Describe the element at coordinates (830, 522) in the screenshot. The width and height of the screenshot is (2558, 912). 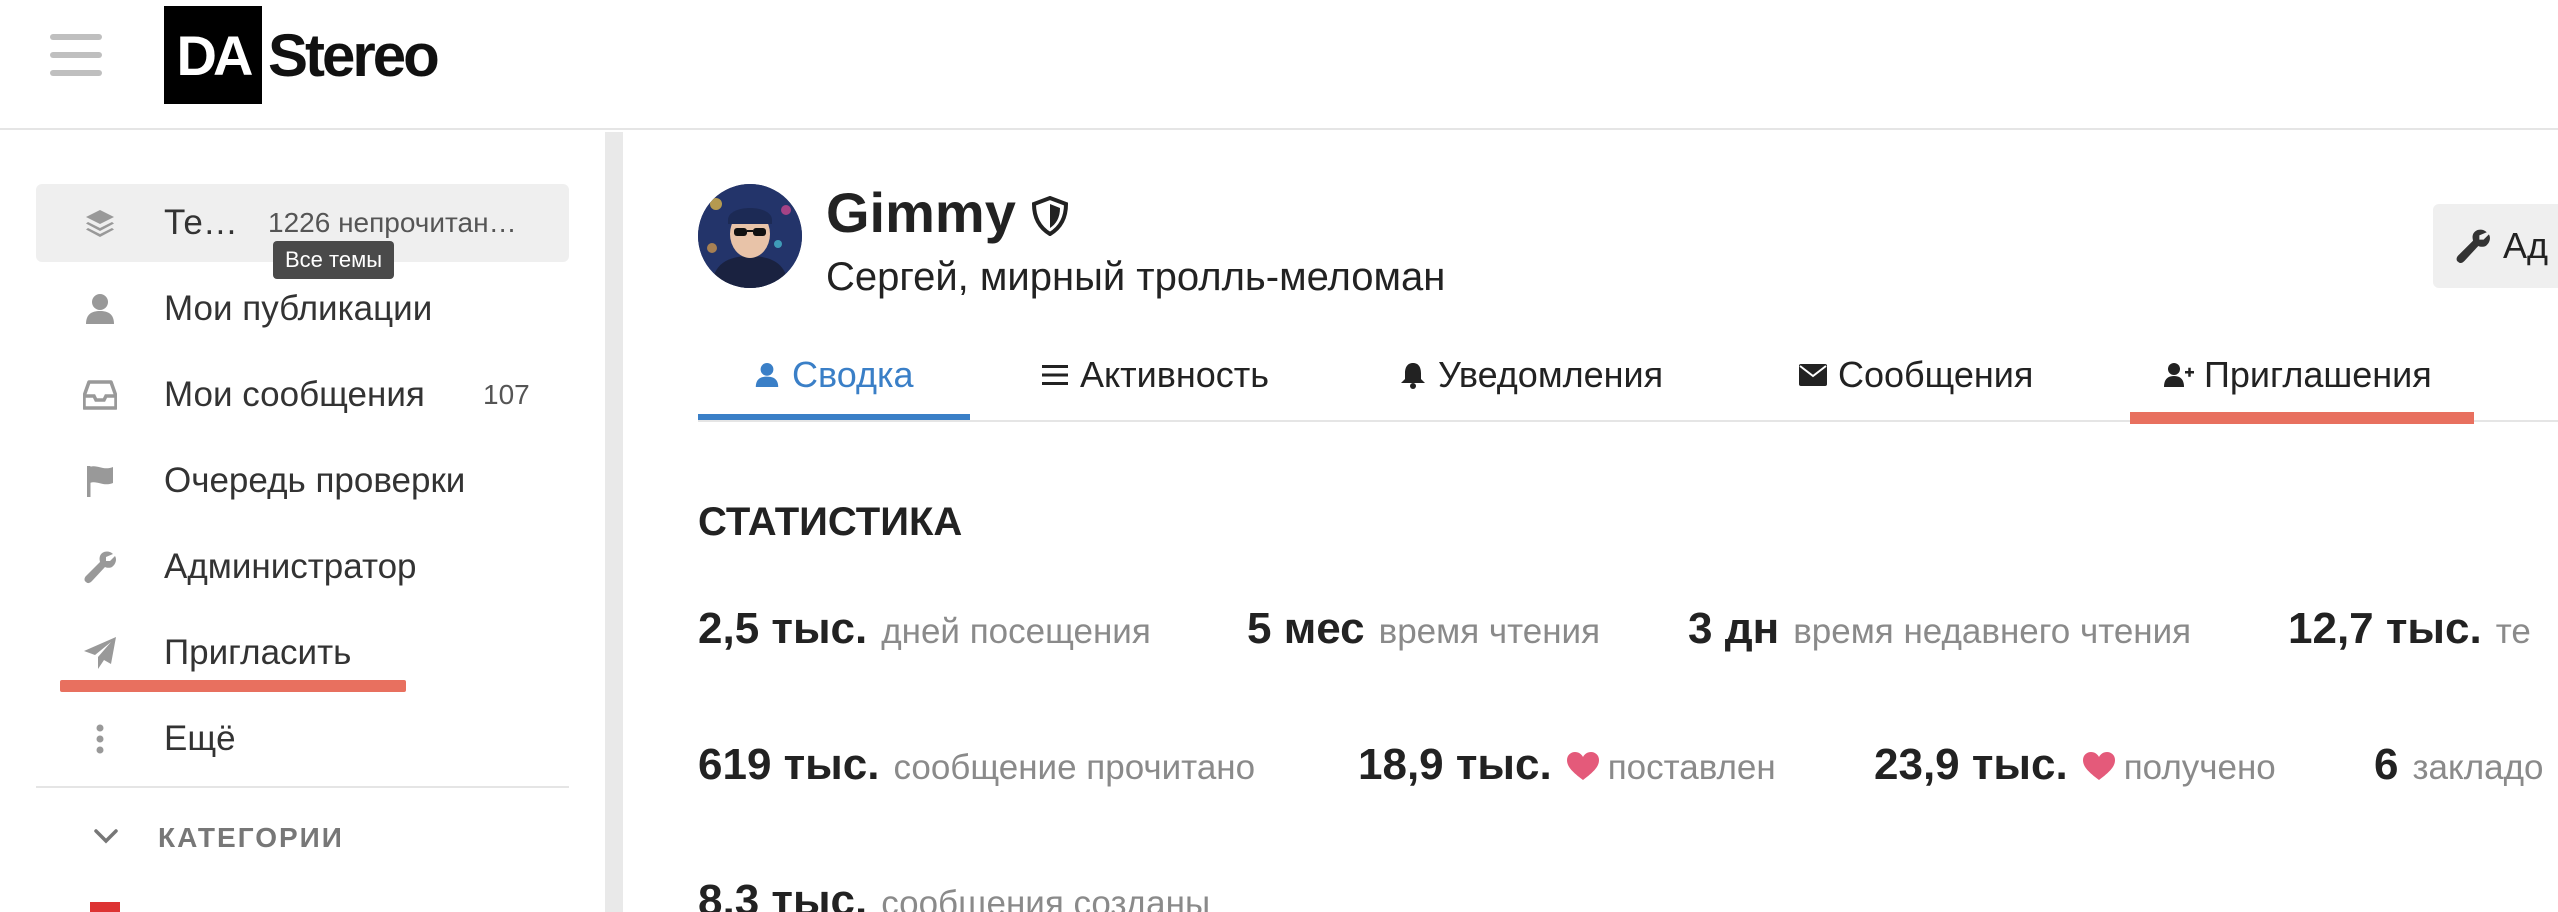
I see `stats-heading: СТАТИСТИКА` at that location.